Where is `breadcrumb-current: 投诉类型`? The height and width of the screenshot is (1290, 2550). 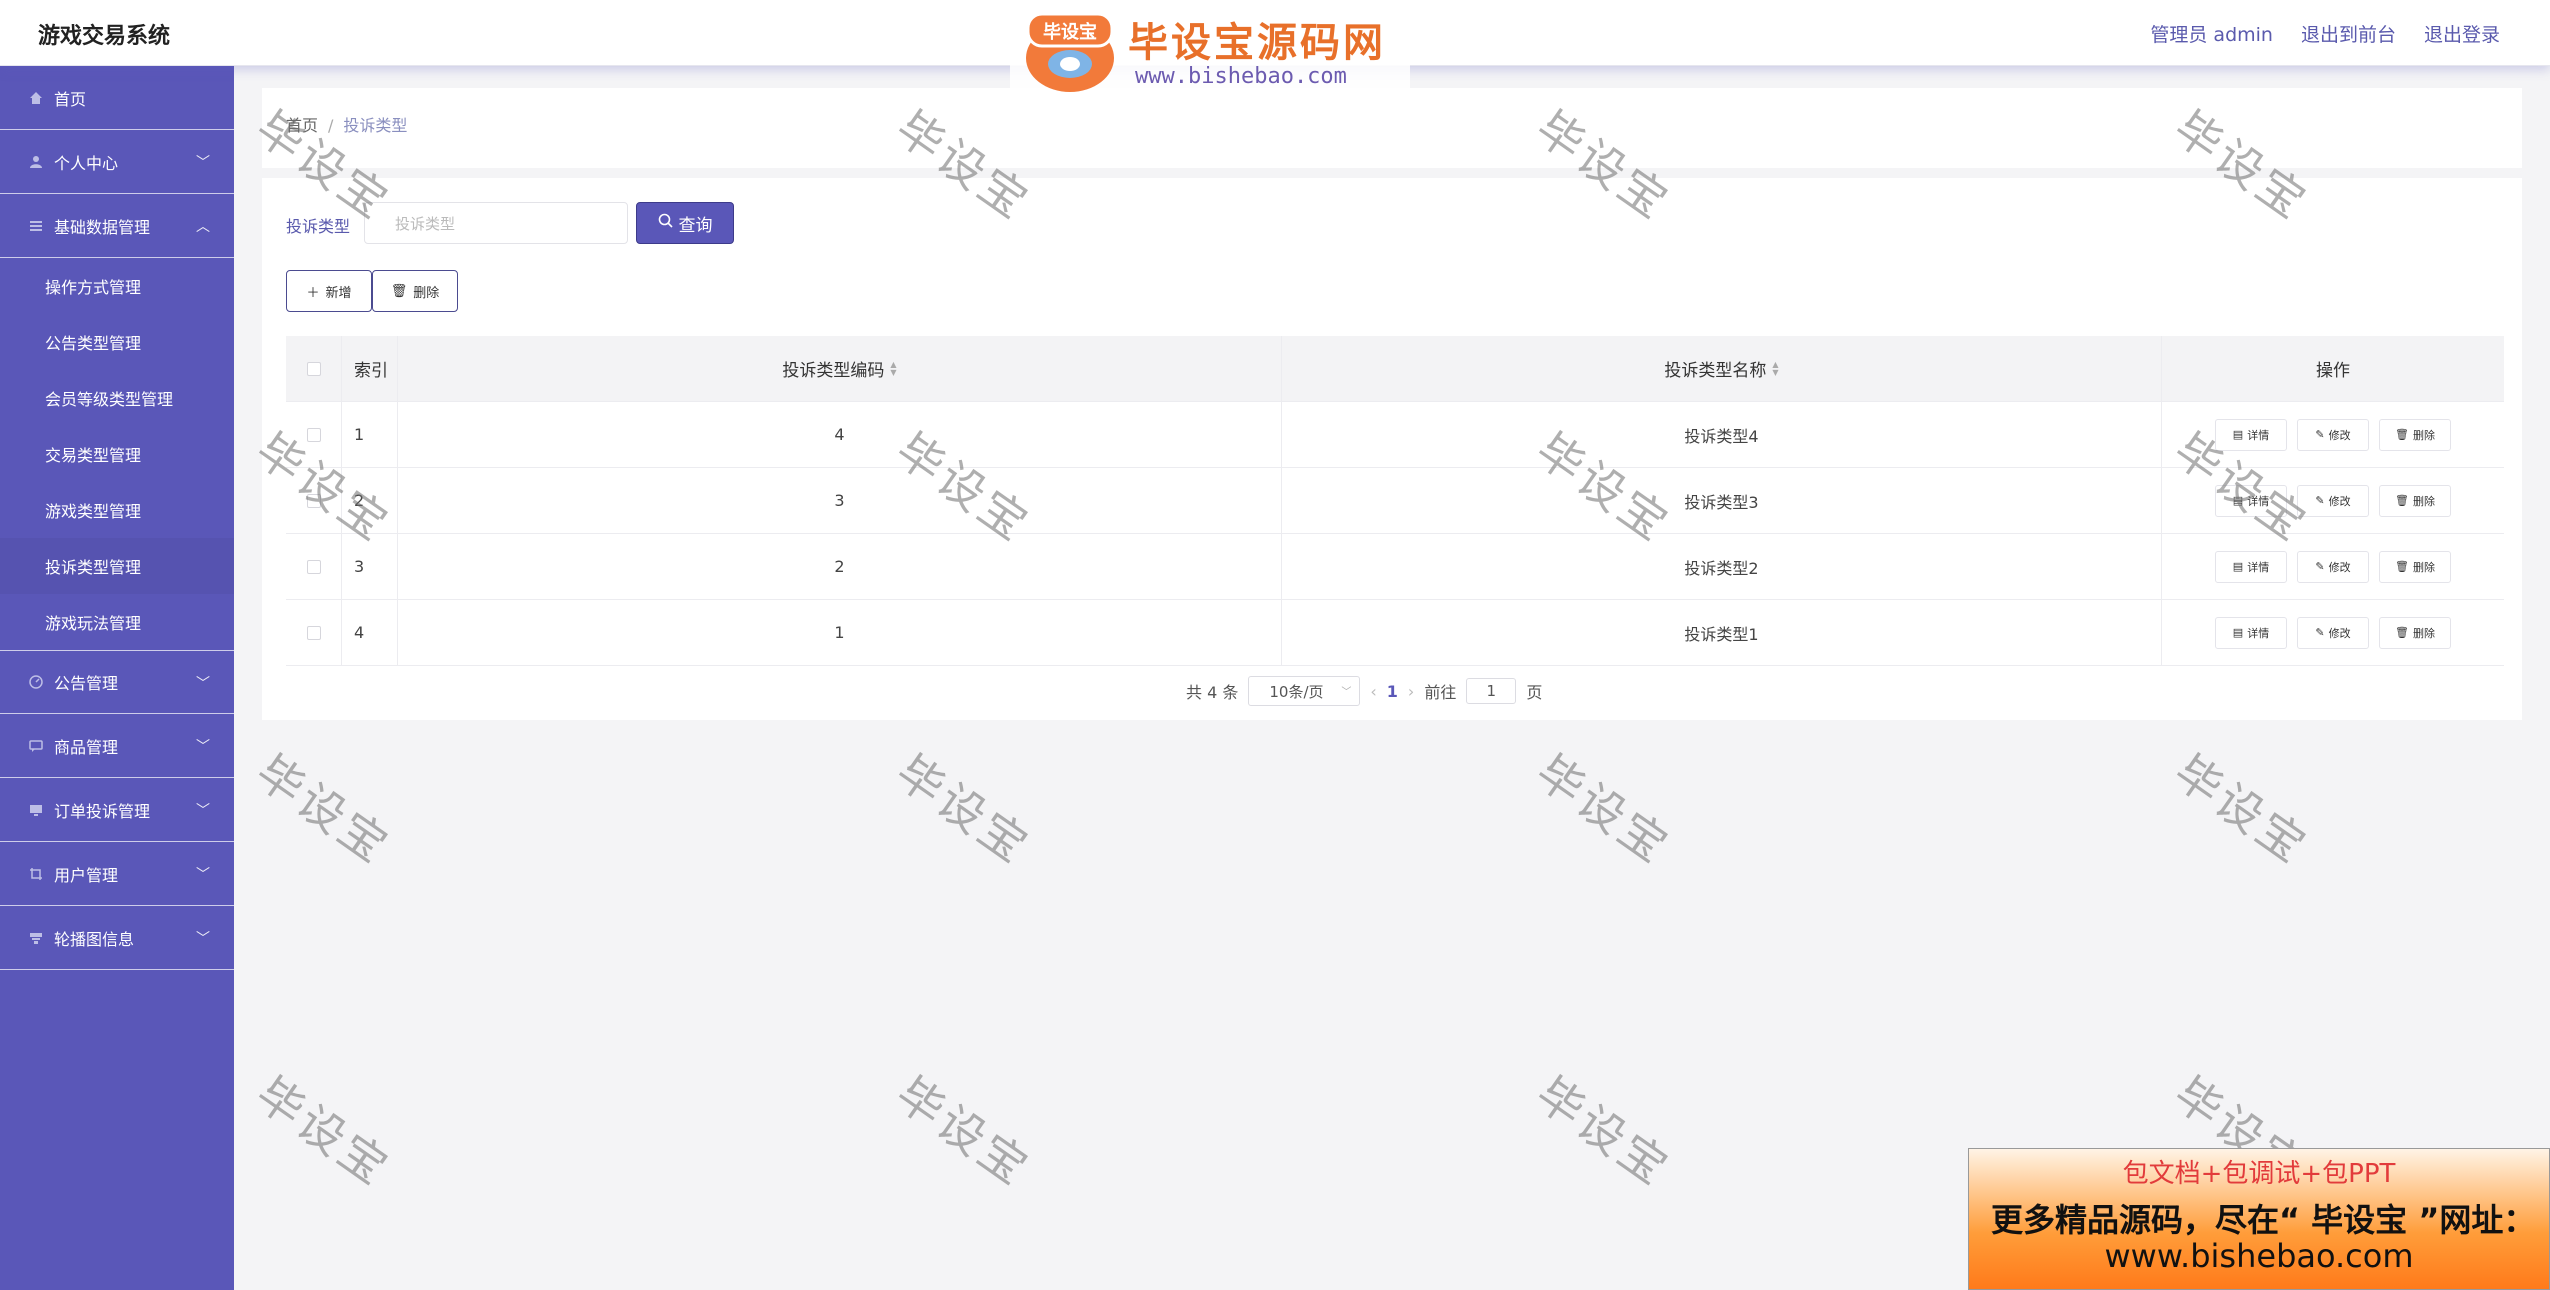
breadcrumb-current: 投诉类型 is located at coordinates (375, 125).